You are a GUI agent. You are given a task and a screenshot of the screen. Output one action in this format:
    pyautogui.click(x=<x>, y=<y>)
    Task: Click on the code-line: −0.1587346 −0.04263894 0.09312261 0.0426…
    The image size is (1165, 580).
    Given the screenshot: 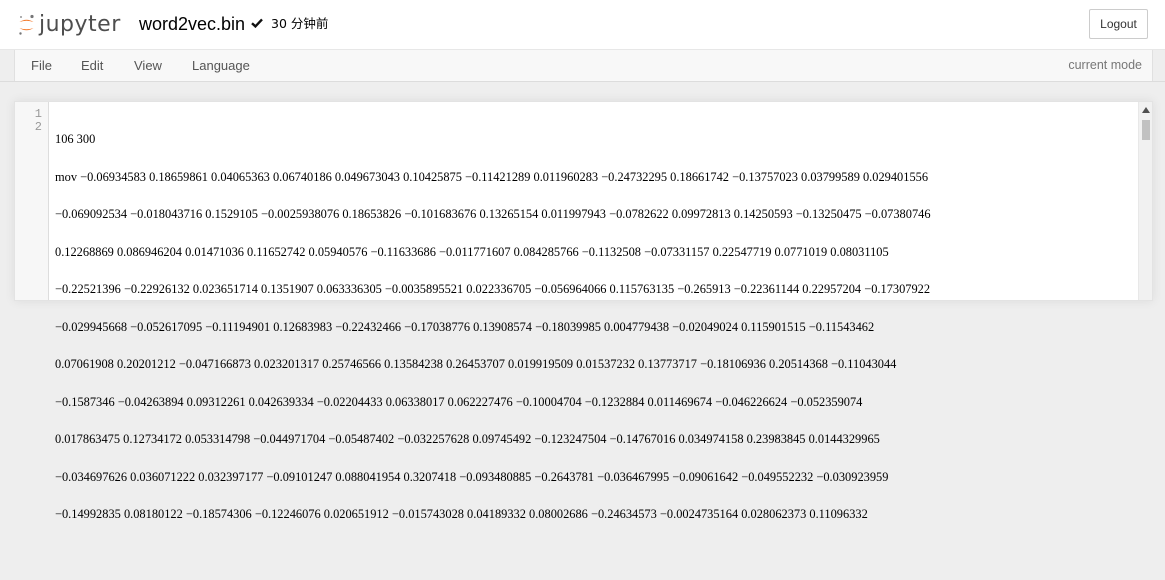 What is the action you would take?
    pyautogui.click(x=459, y=401)
    